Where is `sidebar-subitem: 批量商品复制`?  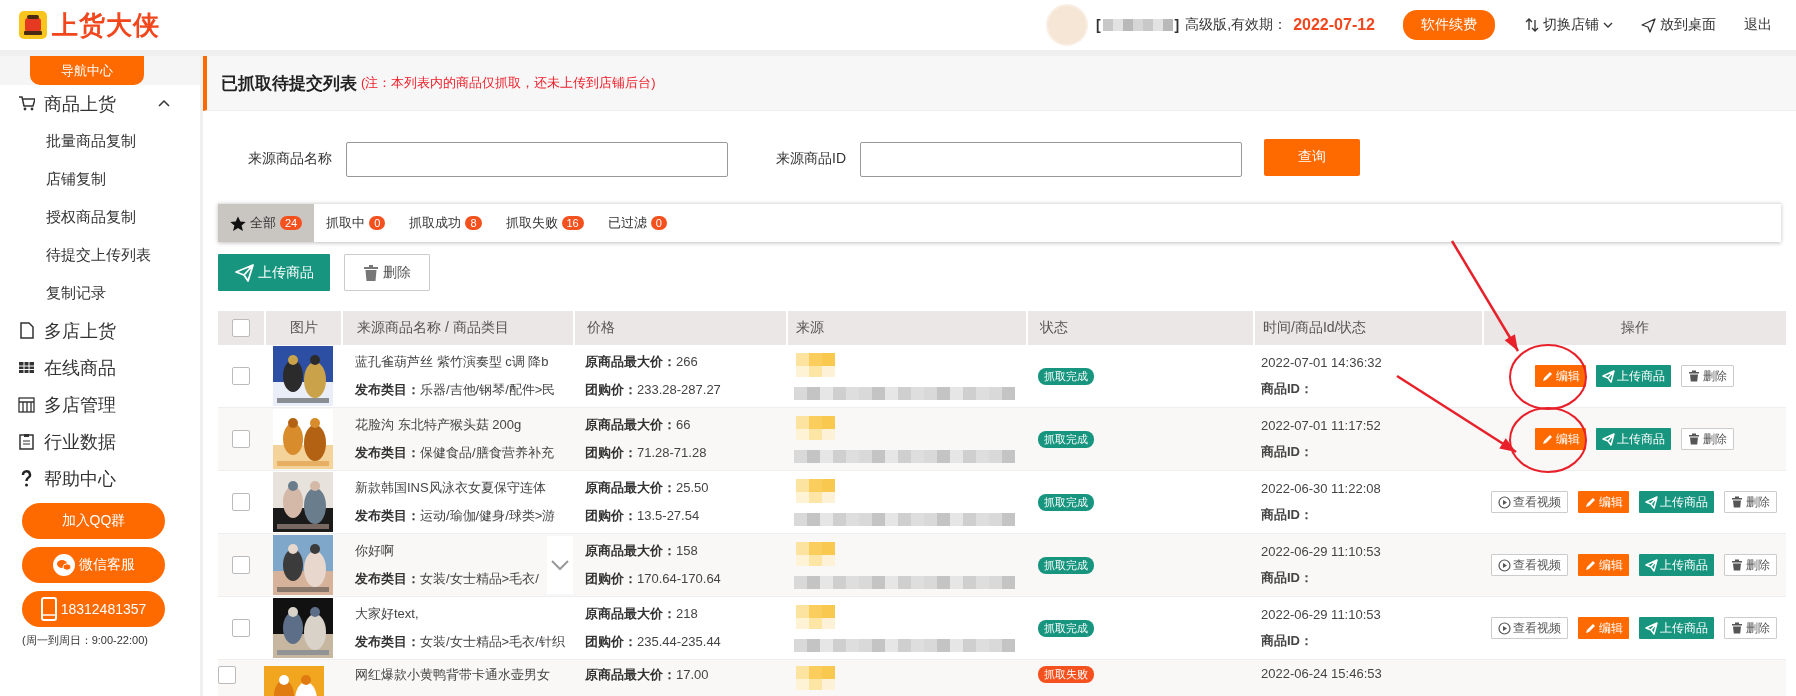
sidebar-subitem: 批量商品复制 is located at coordinates (100, 141).